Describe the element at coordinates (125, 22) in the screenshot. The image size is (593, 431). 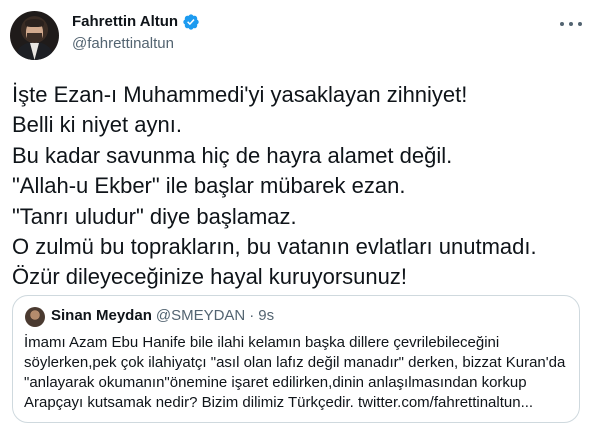
I see `author-display-name: Fahrettin Altun` at that location.